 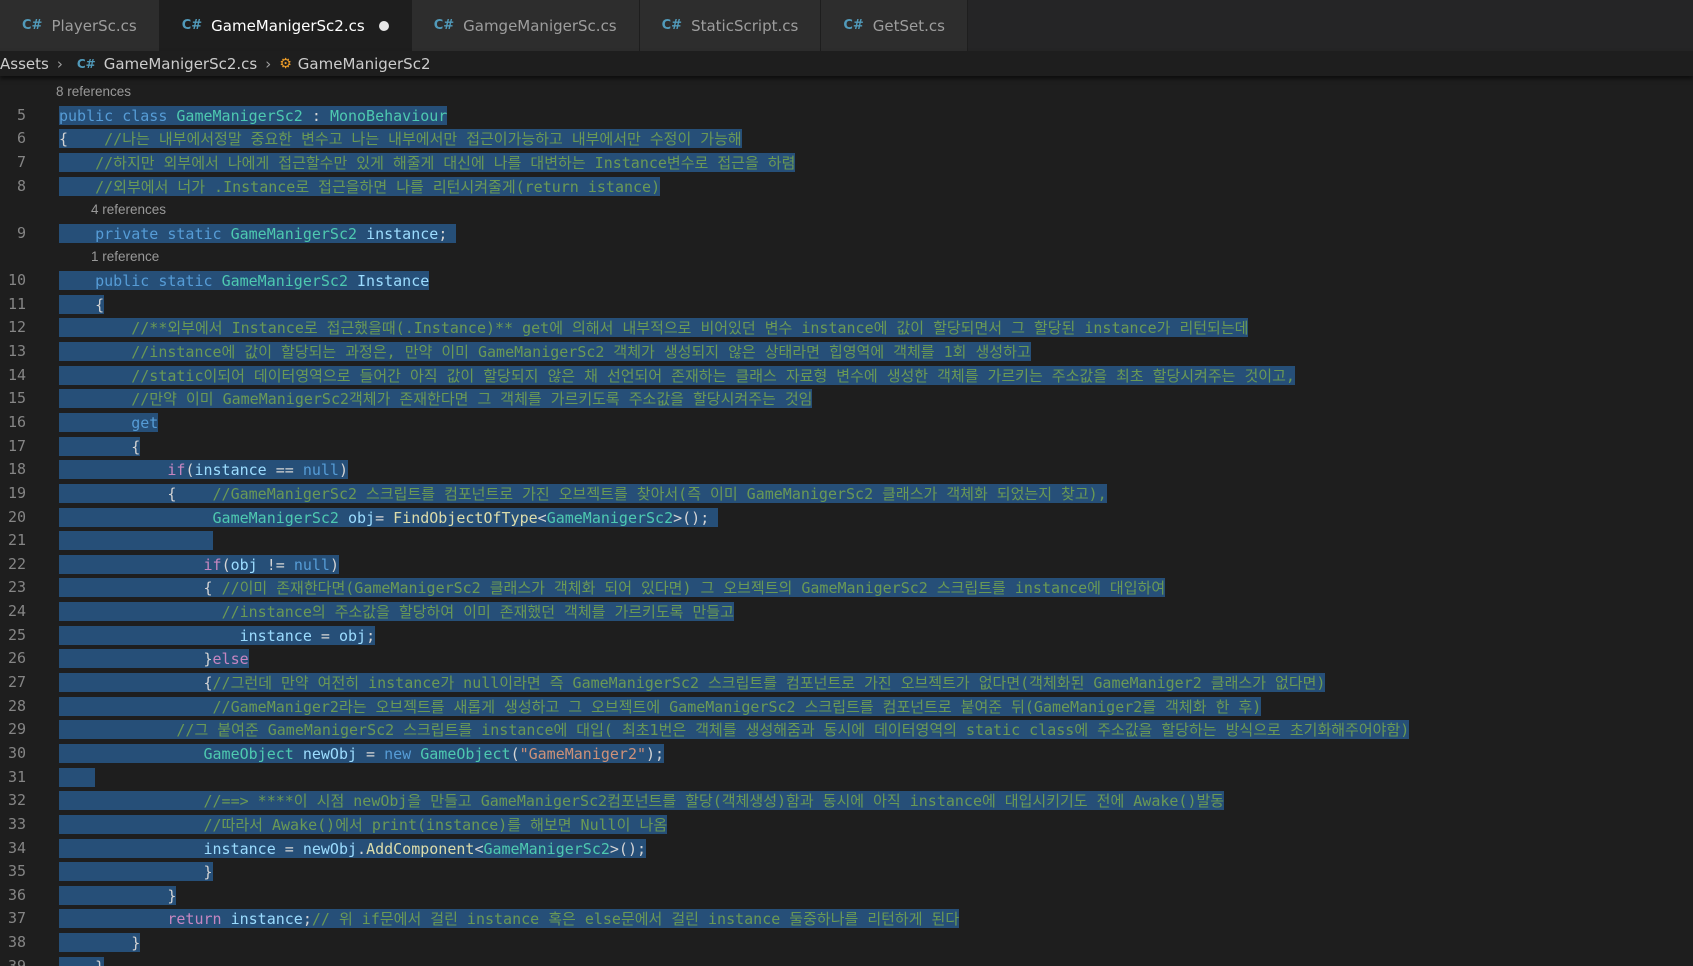 I want to click on line-number: 7, so click(x=21, y=161).